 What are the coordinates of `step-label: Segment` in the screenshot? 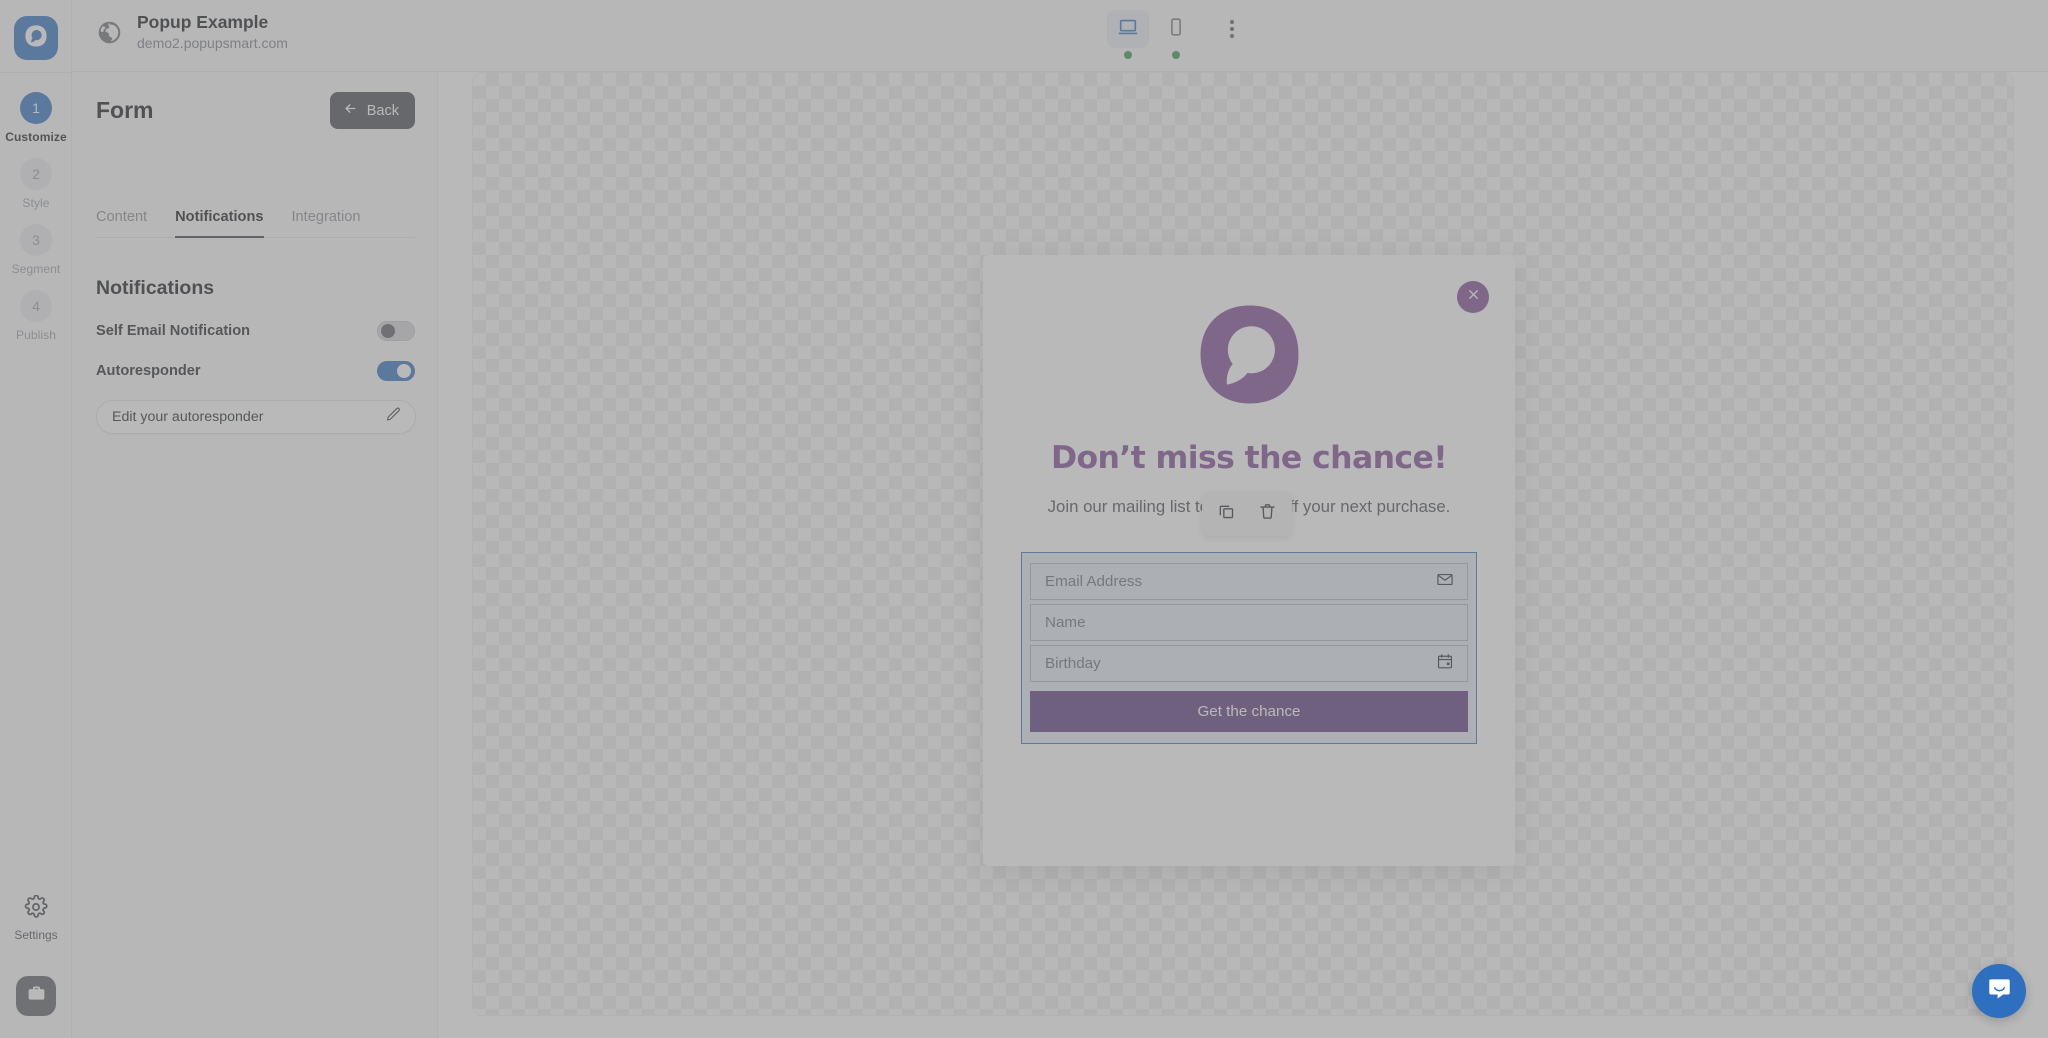 It's located at (36, 269).